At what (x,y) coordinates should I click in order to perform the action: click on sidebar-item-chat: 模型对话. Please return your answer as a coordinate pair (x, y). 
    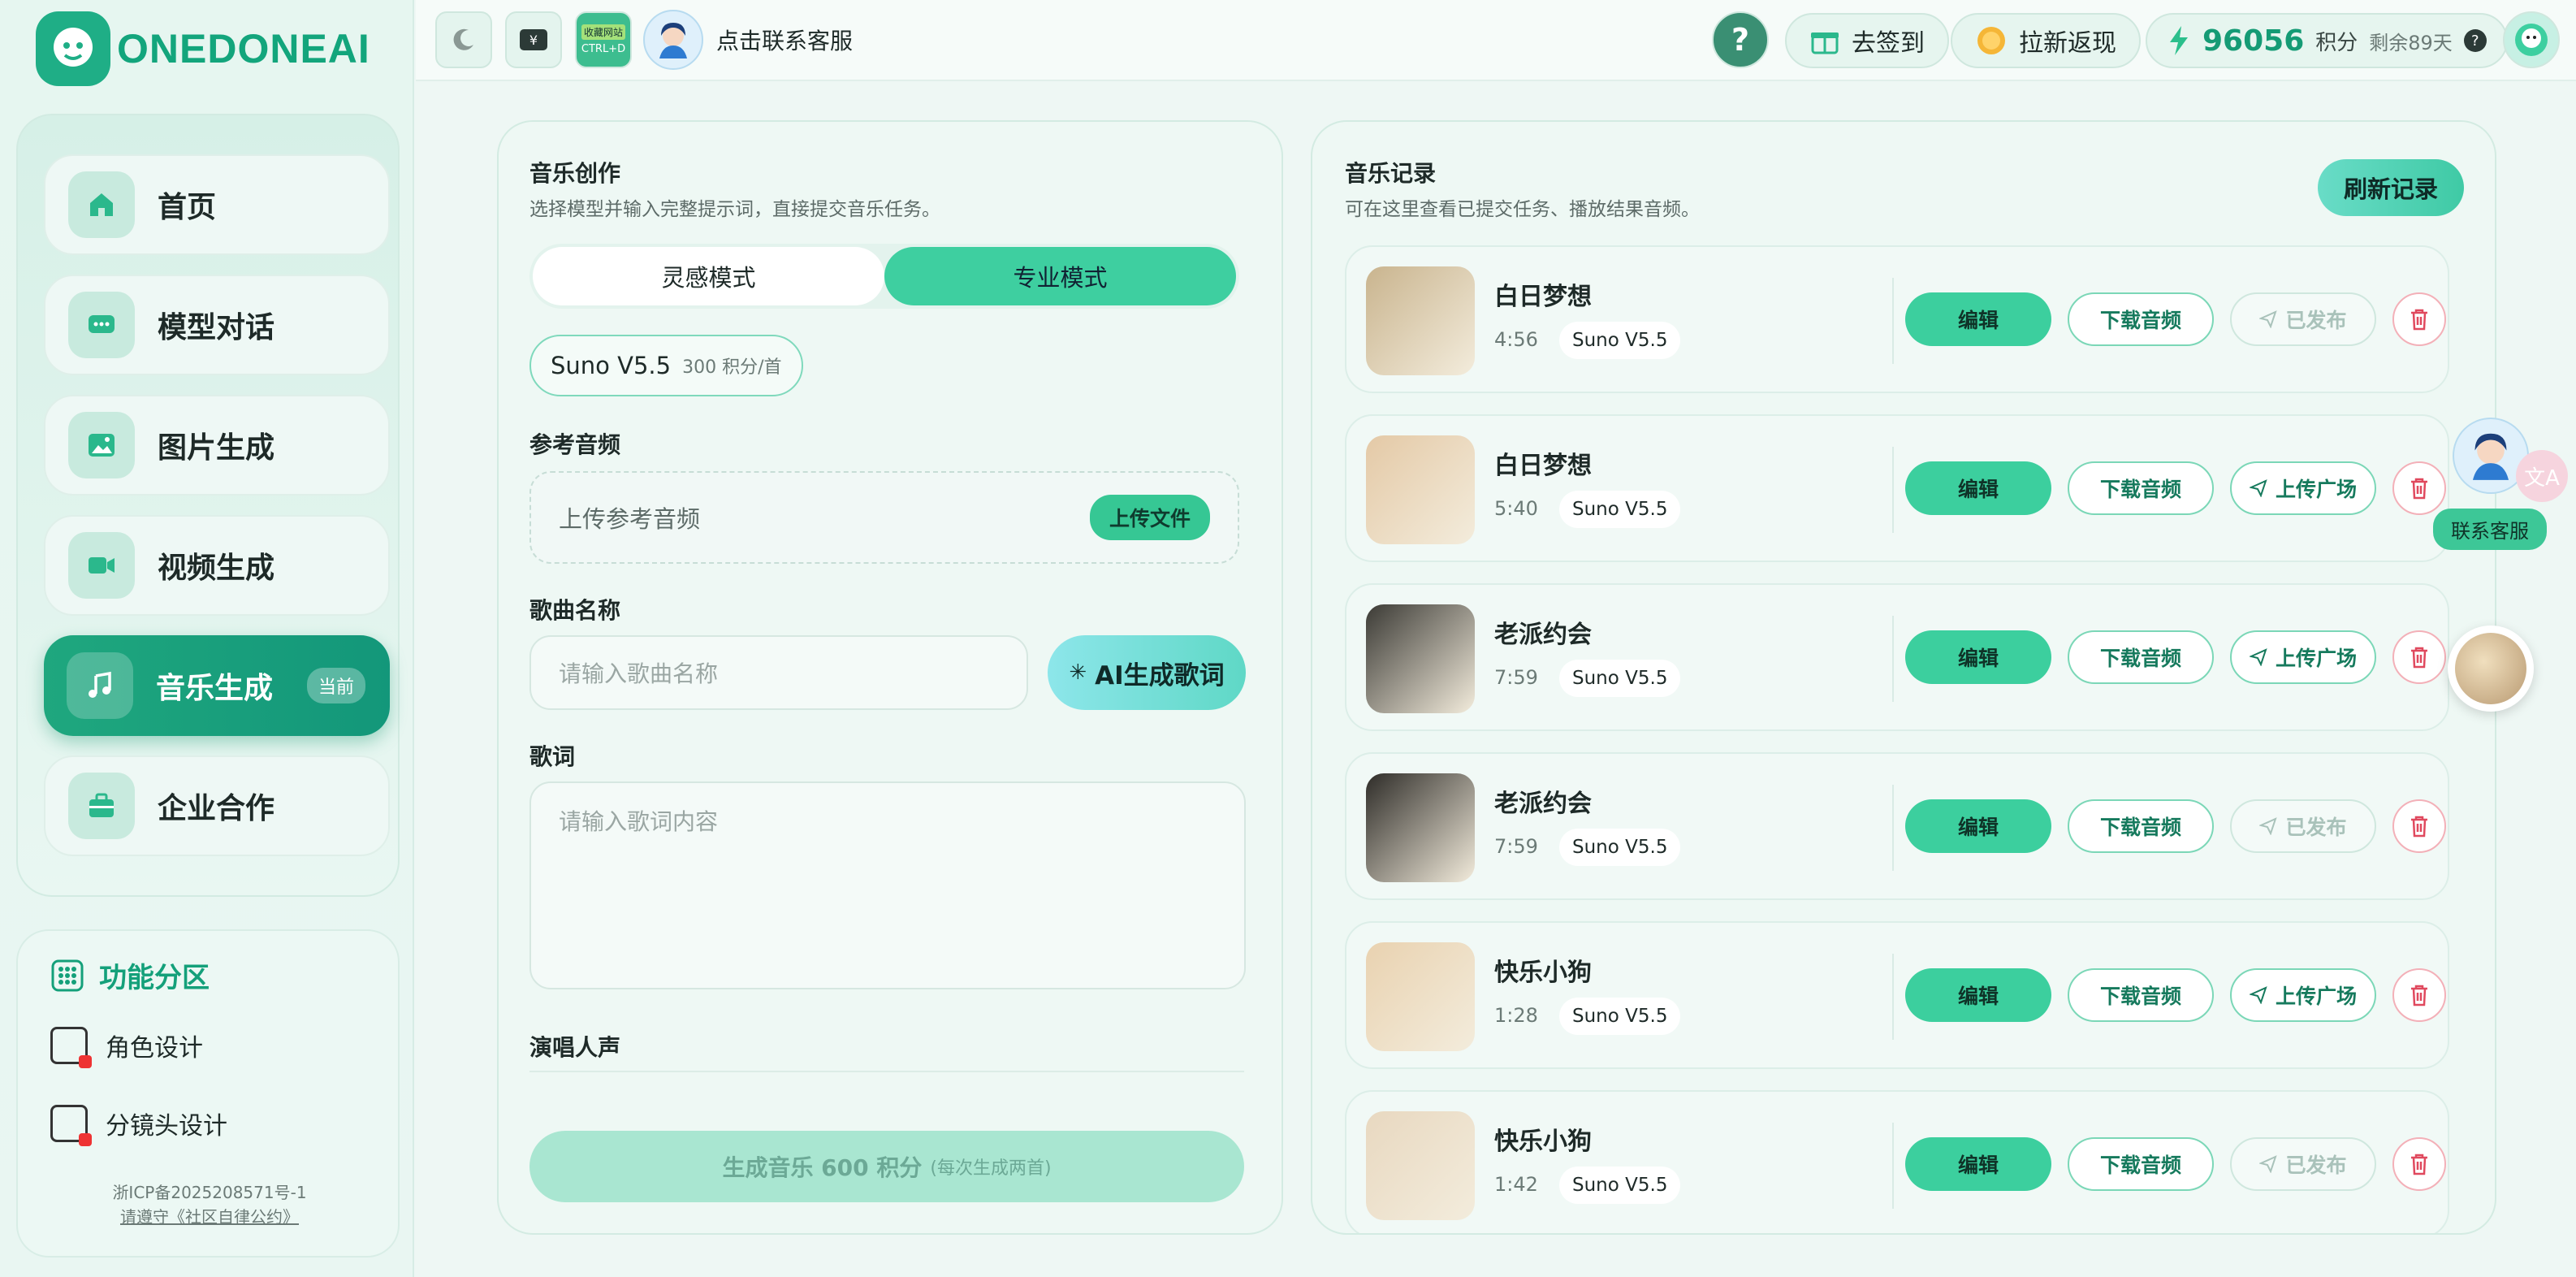
    Looking at the image, I should click on (217, 325).